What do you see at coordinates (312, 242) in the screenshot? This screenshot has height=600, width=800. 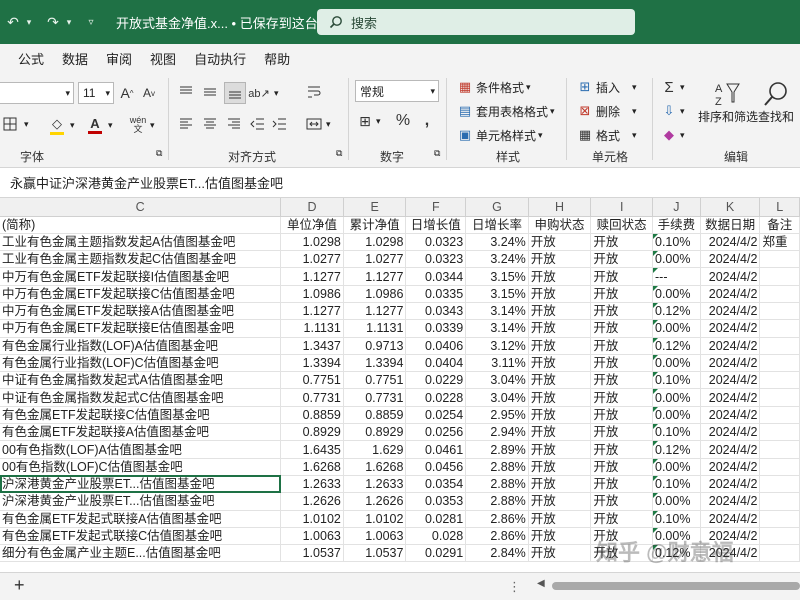 I see `cell-nav: 1.0298` at bounding box center [312, 242].